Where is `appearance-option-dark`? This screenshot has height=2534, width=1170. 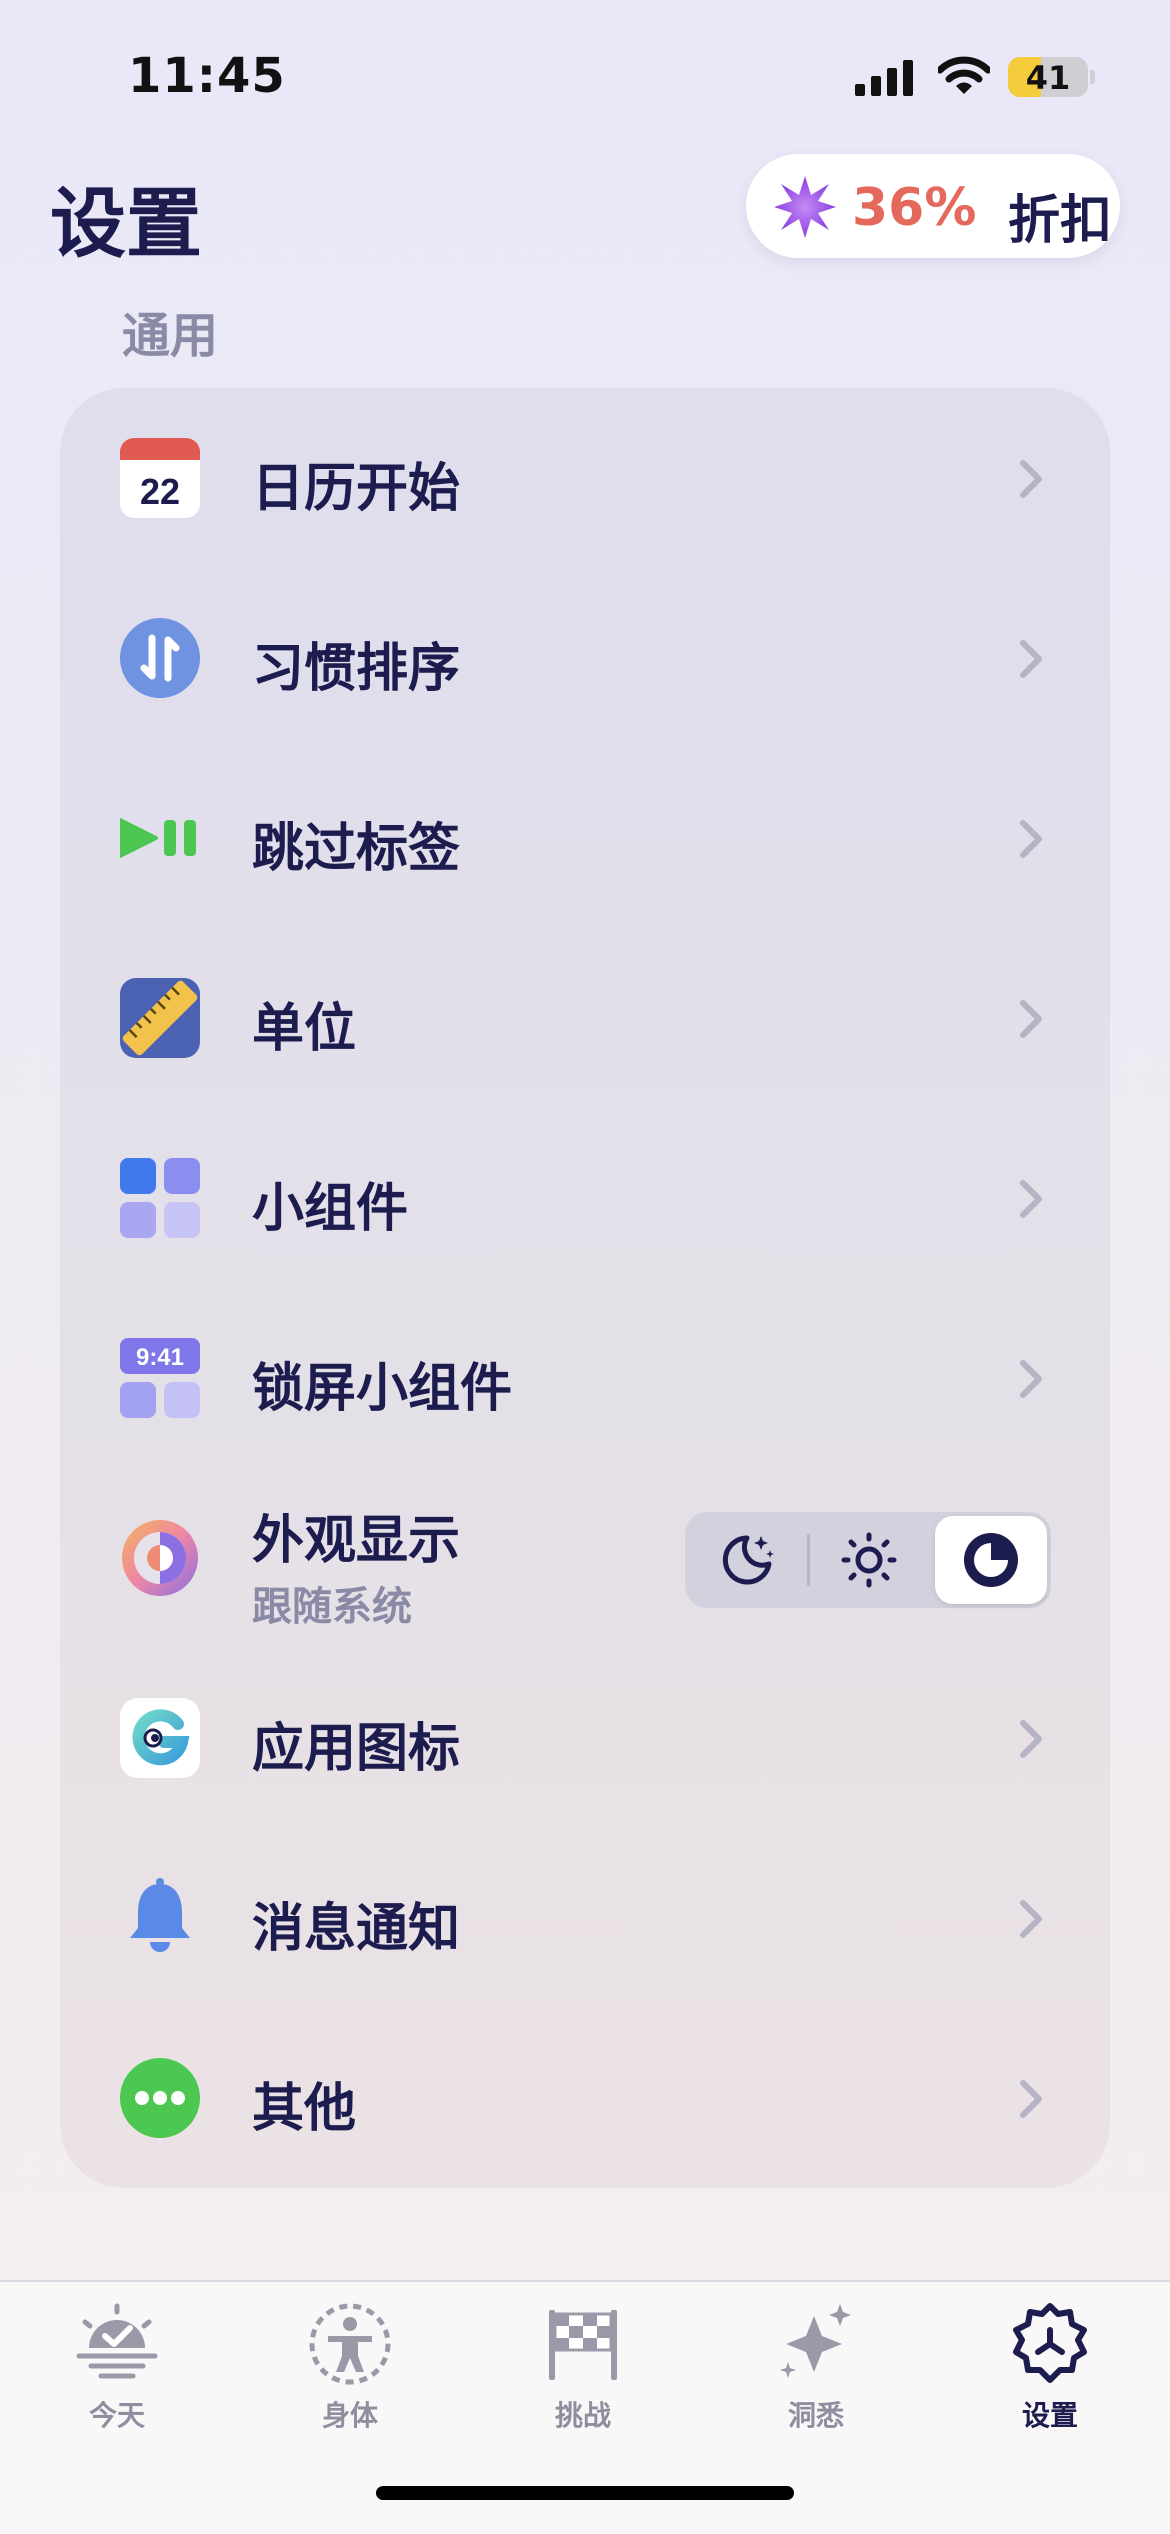 appearance-option-dark is located at coordinates (747, 1560).